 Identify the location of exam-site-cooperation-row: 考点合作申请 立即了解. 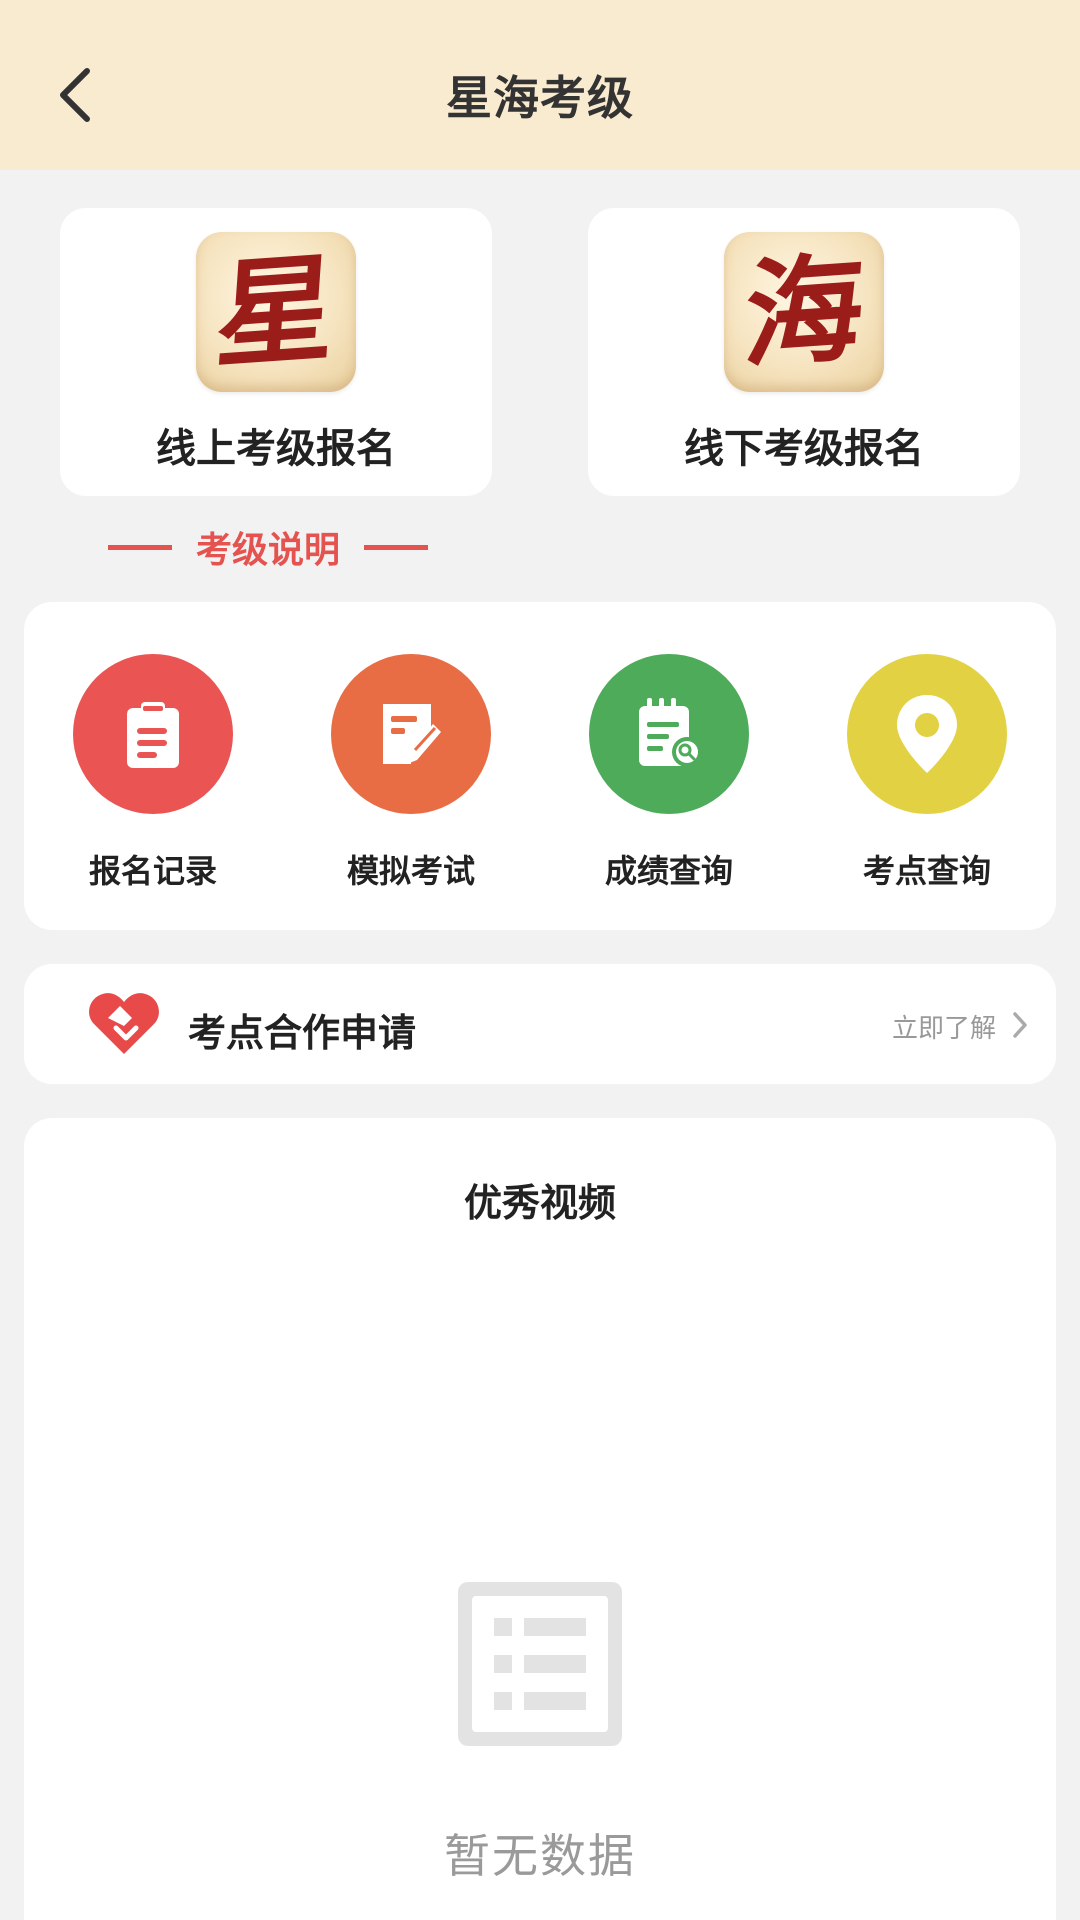
(540, 1024).